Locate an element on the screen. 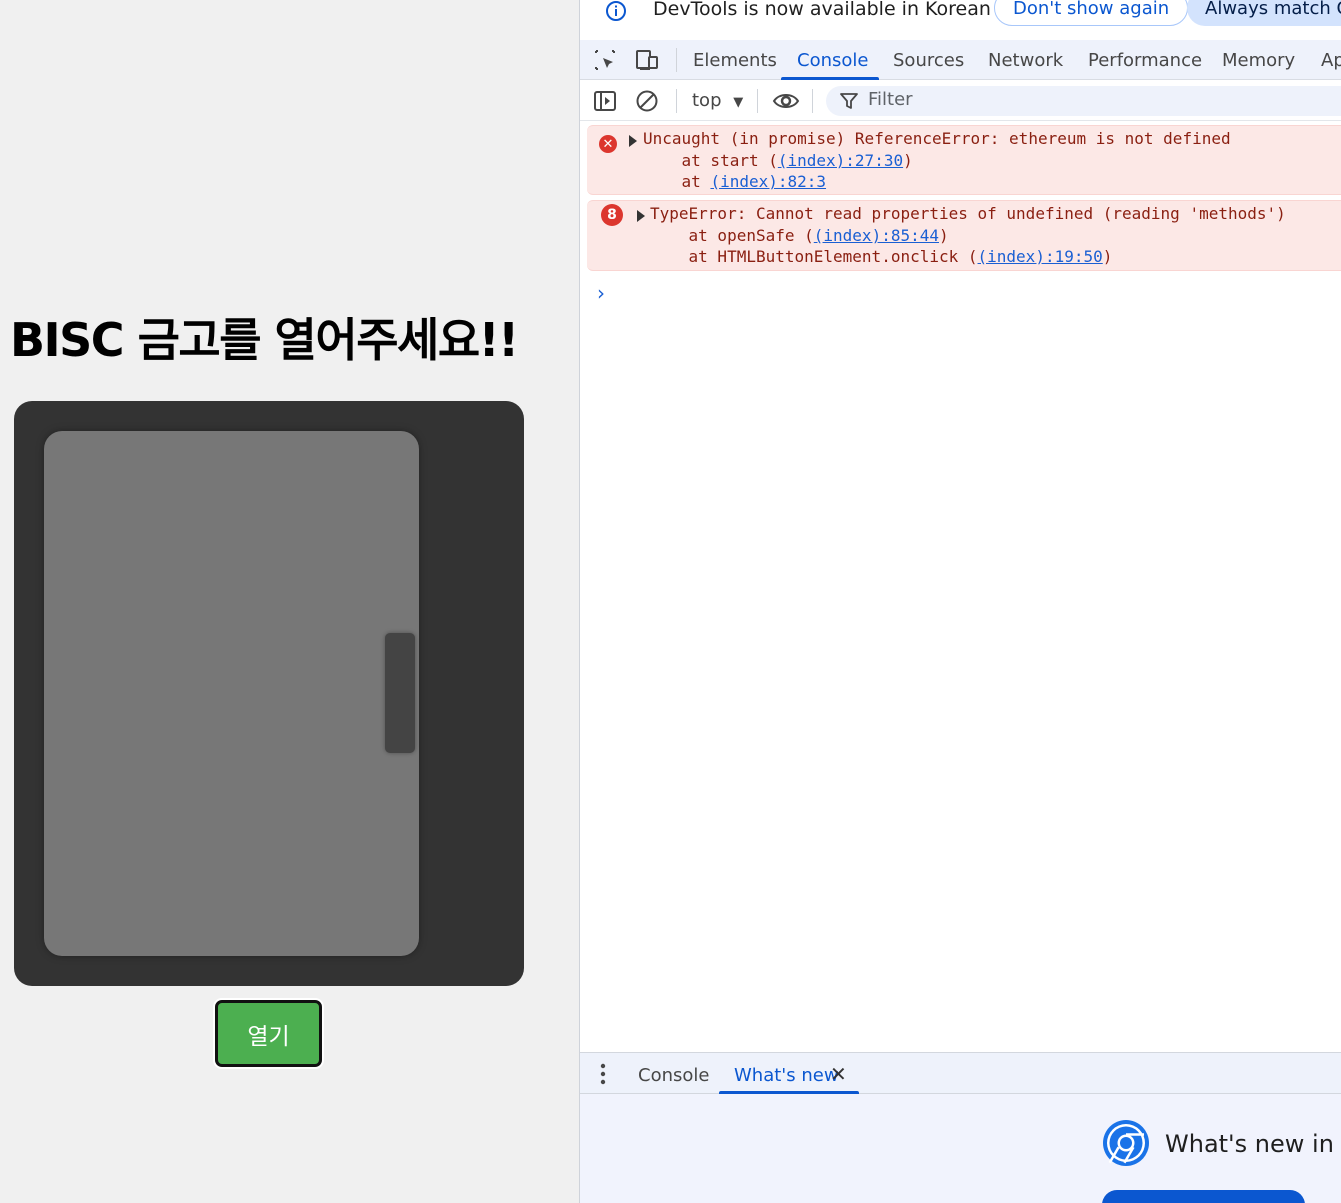 The width and height of the screenshot is (1341, 1203). info-icon is located at coordinates (616, 11).